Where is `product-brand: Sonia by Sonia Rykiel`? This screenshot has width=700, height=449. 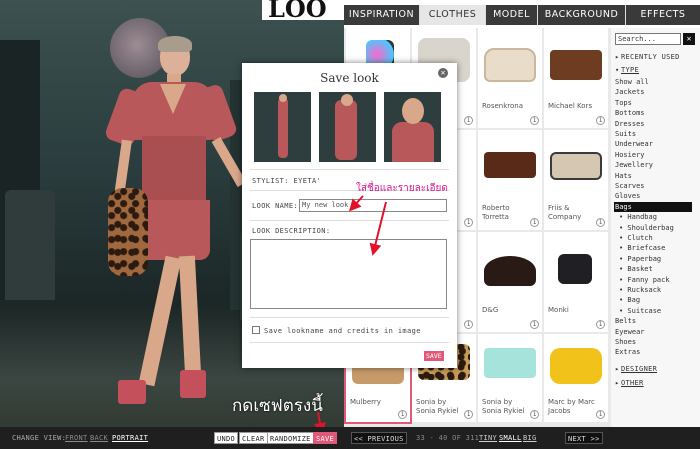 product-brand: Sonia by Sonia Rykiel is located at coordinates (503, 406).